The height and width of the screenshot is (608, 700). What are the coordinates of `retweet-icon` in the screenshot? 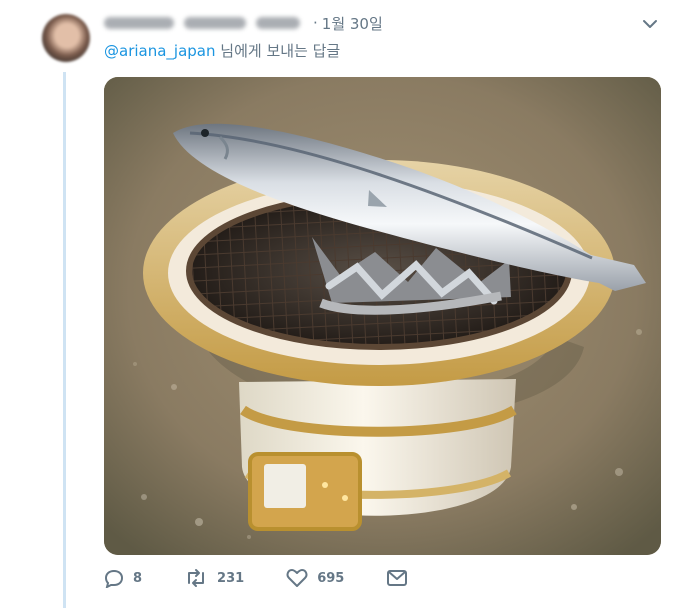 It's located at (196, 578).